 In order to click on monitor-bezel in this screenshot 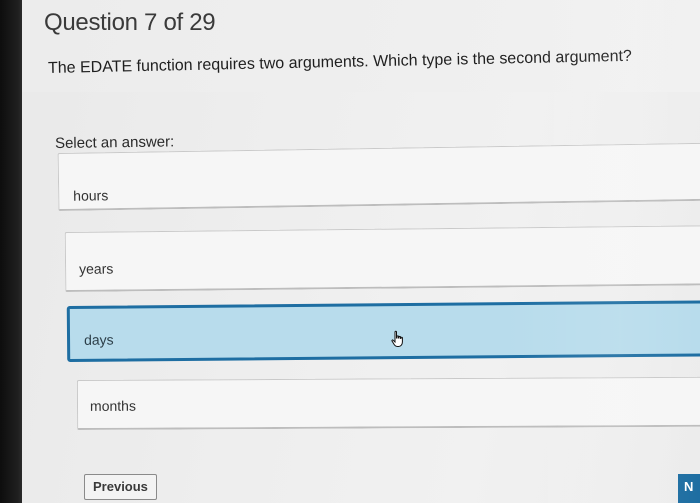, I will do `click(11, 251)`.